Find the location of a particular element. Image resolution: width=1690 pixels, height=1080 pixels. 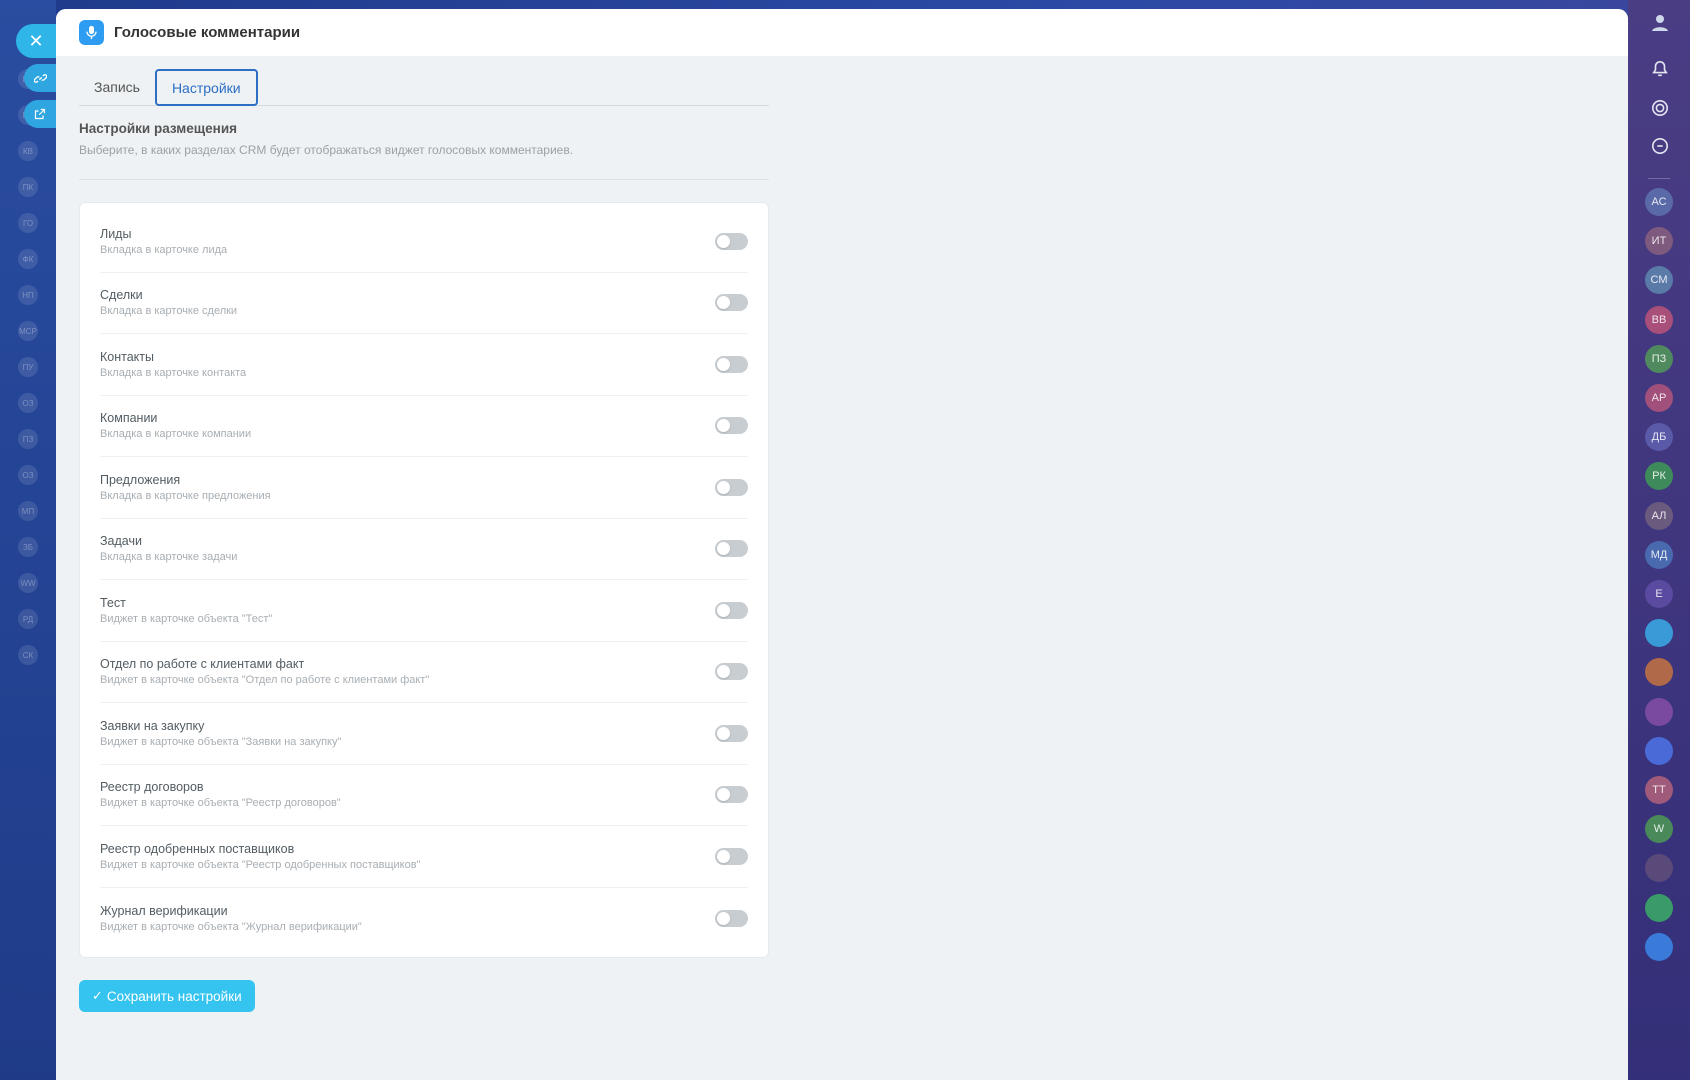

placement-label: Задачи is located at coordinates (121, 541).